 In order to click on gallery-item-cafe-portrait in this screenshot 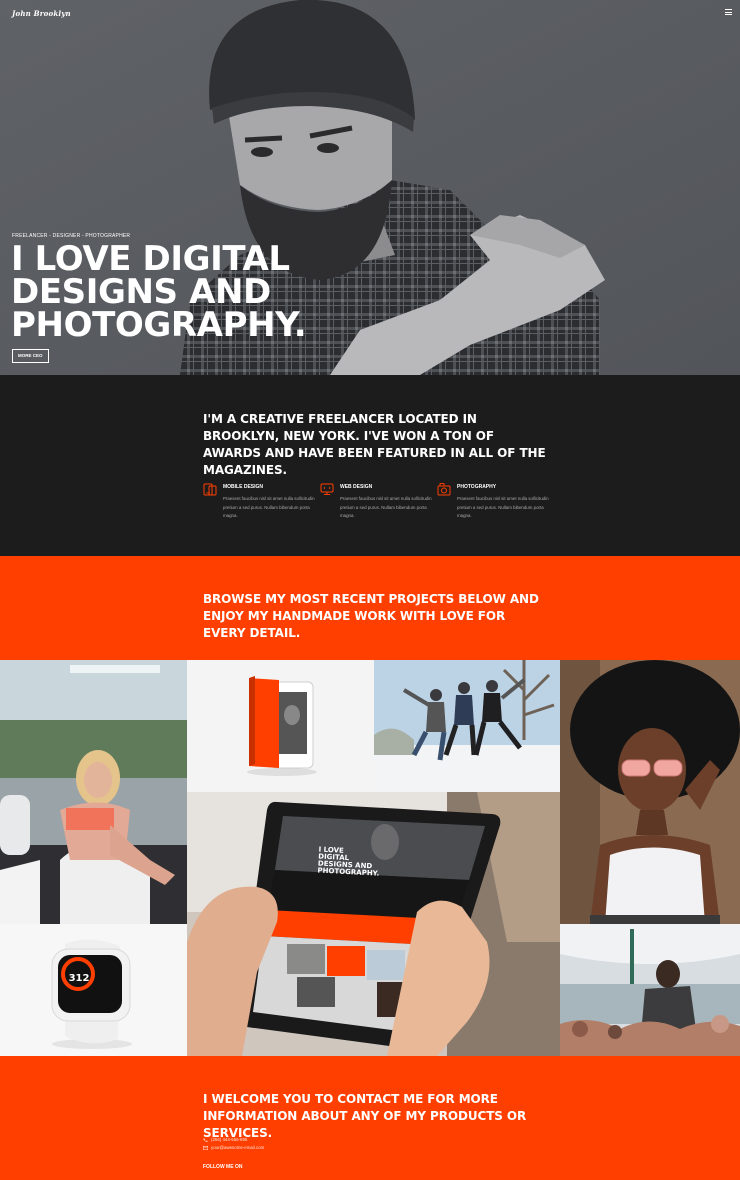, I will do `click(93, 792)`.